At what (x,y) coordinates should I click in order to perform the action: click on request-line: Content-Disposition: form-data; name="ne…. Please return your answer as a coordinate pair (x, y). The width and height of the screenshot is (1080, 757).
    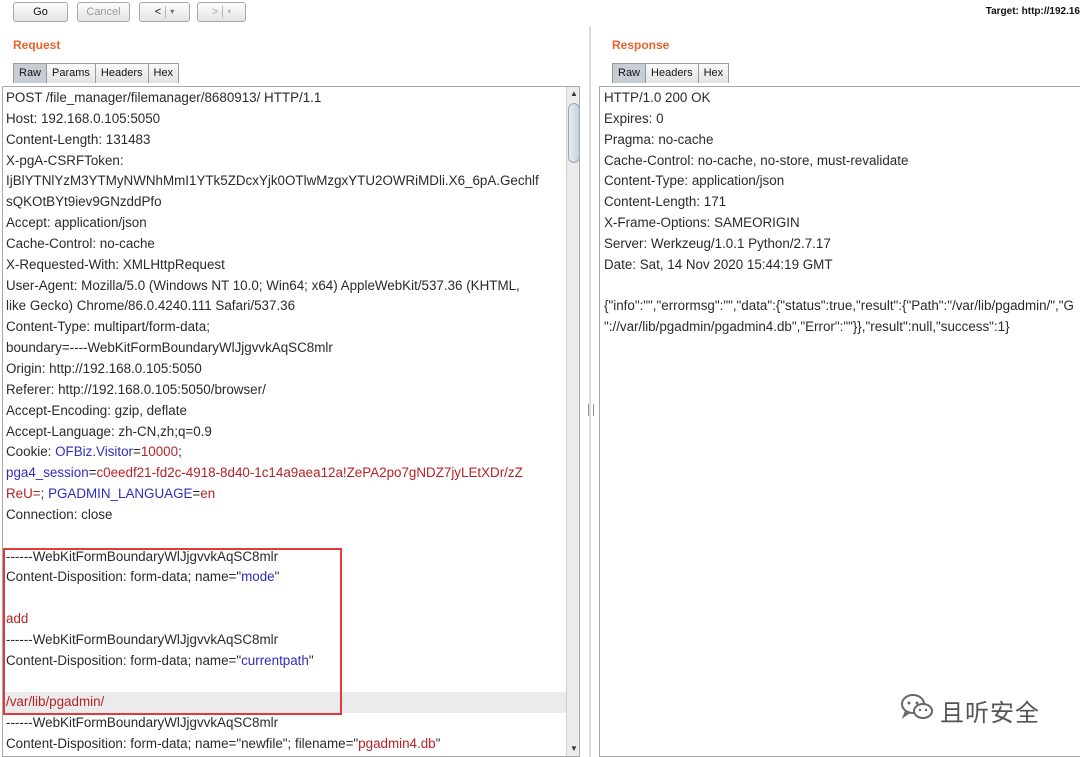
    Looking at the image, I should click on (286, 744).